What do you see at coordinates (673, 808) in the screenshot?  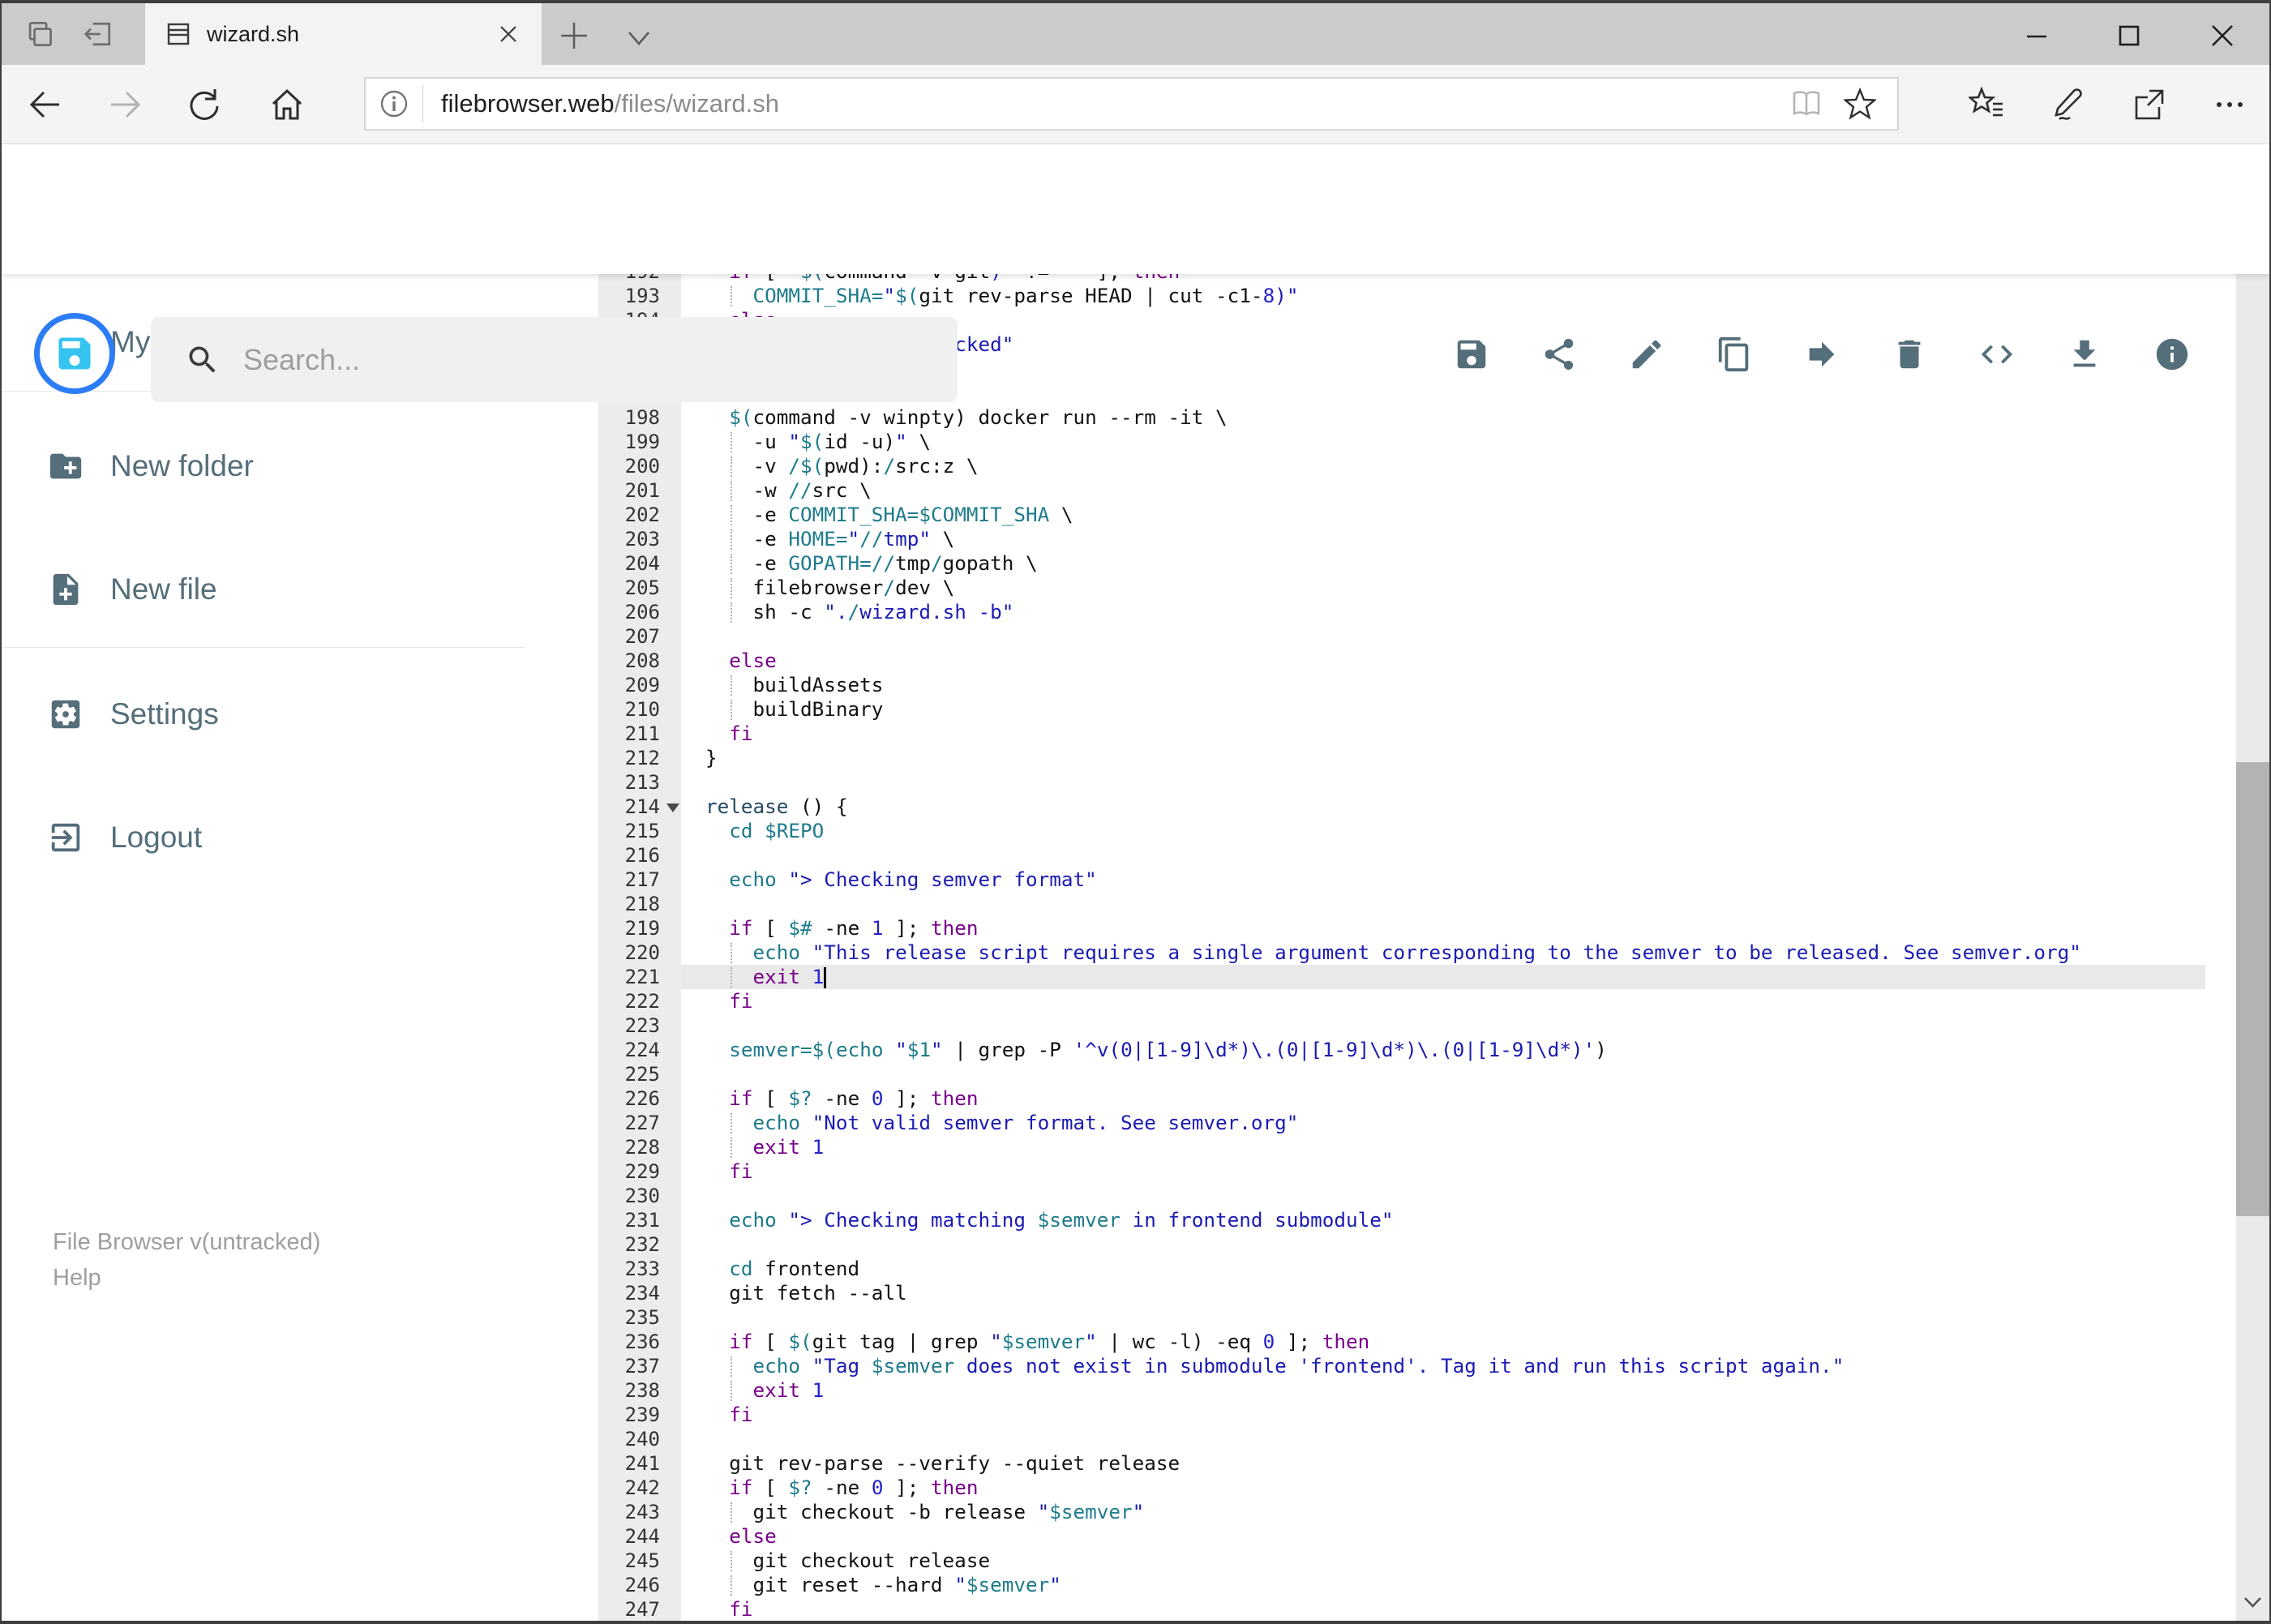 I see `fold-marker-icon` at bounding box center [673, 808].